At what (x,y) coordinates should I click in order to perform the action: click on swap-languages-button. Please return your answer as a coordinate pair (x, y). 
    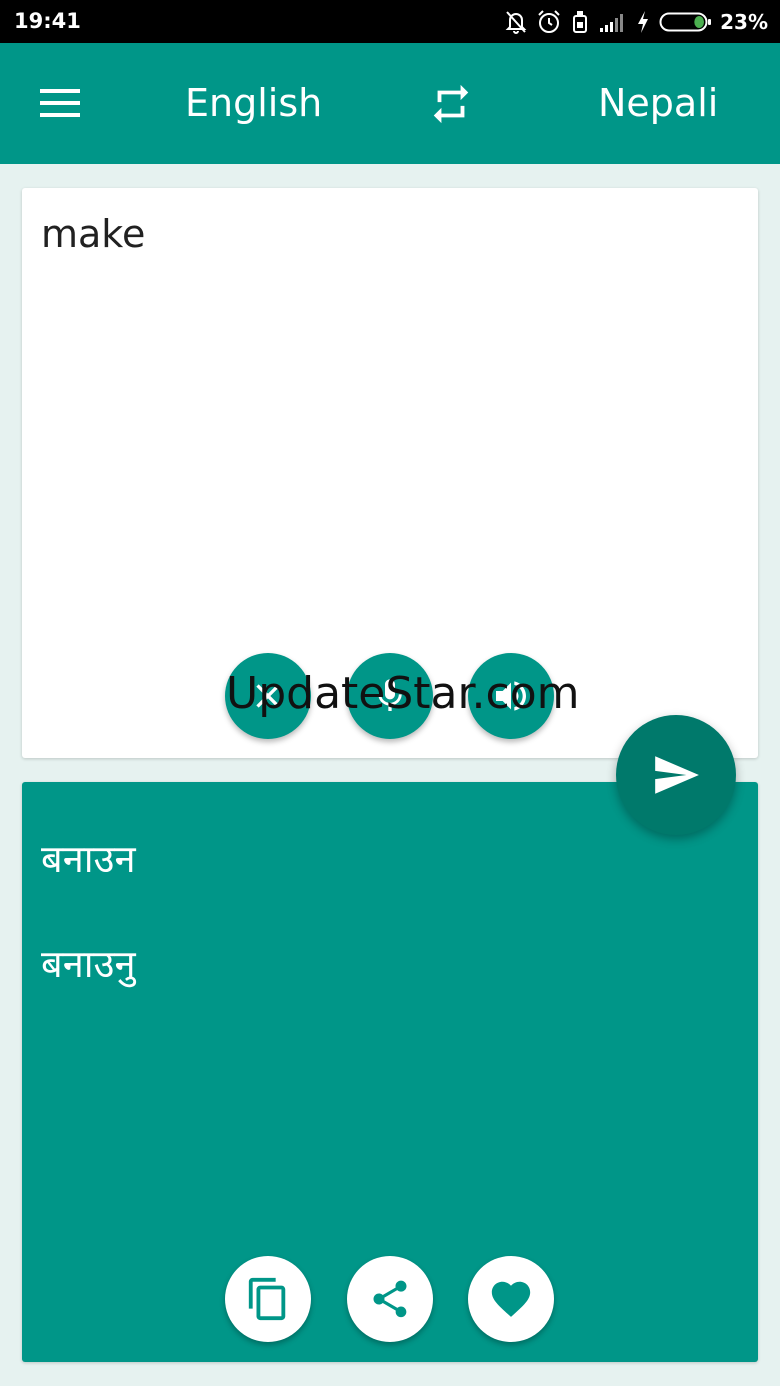
    Looking at the image, I should click on (451, 104).